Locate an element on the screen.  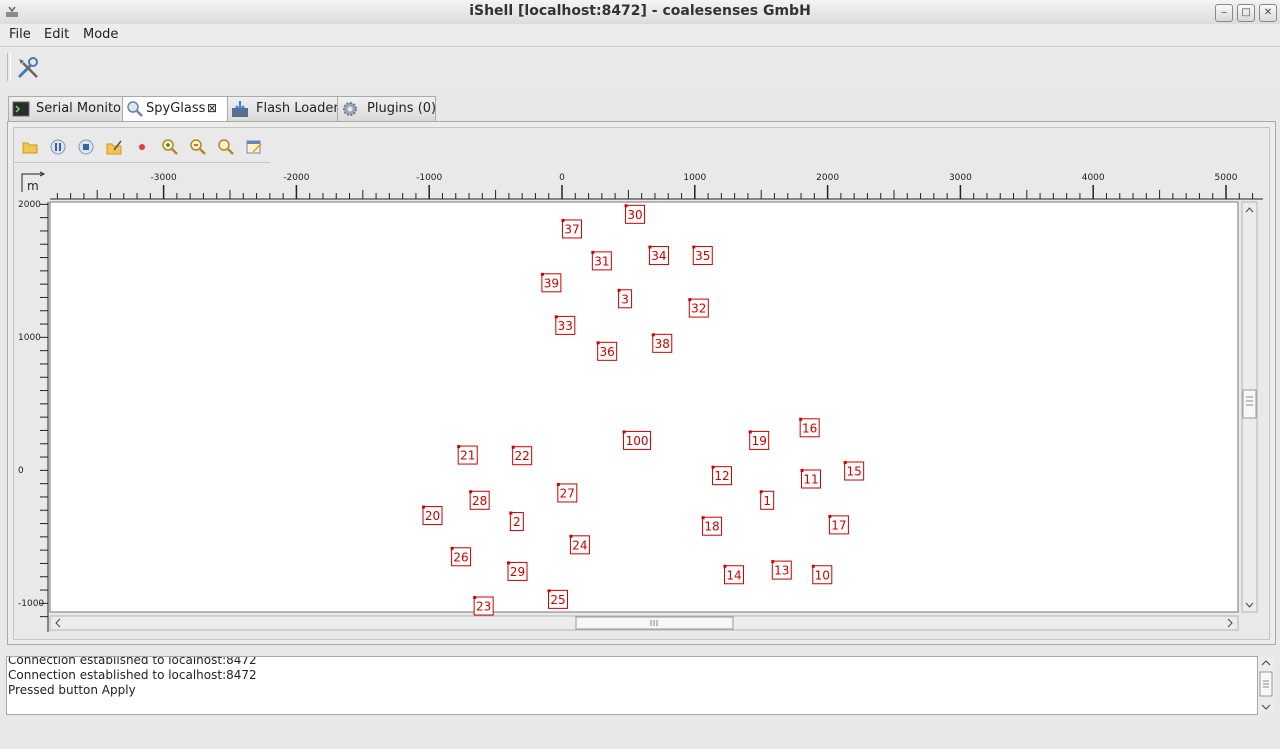
node-22: 22 is located at coordinates (522, 455).